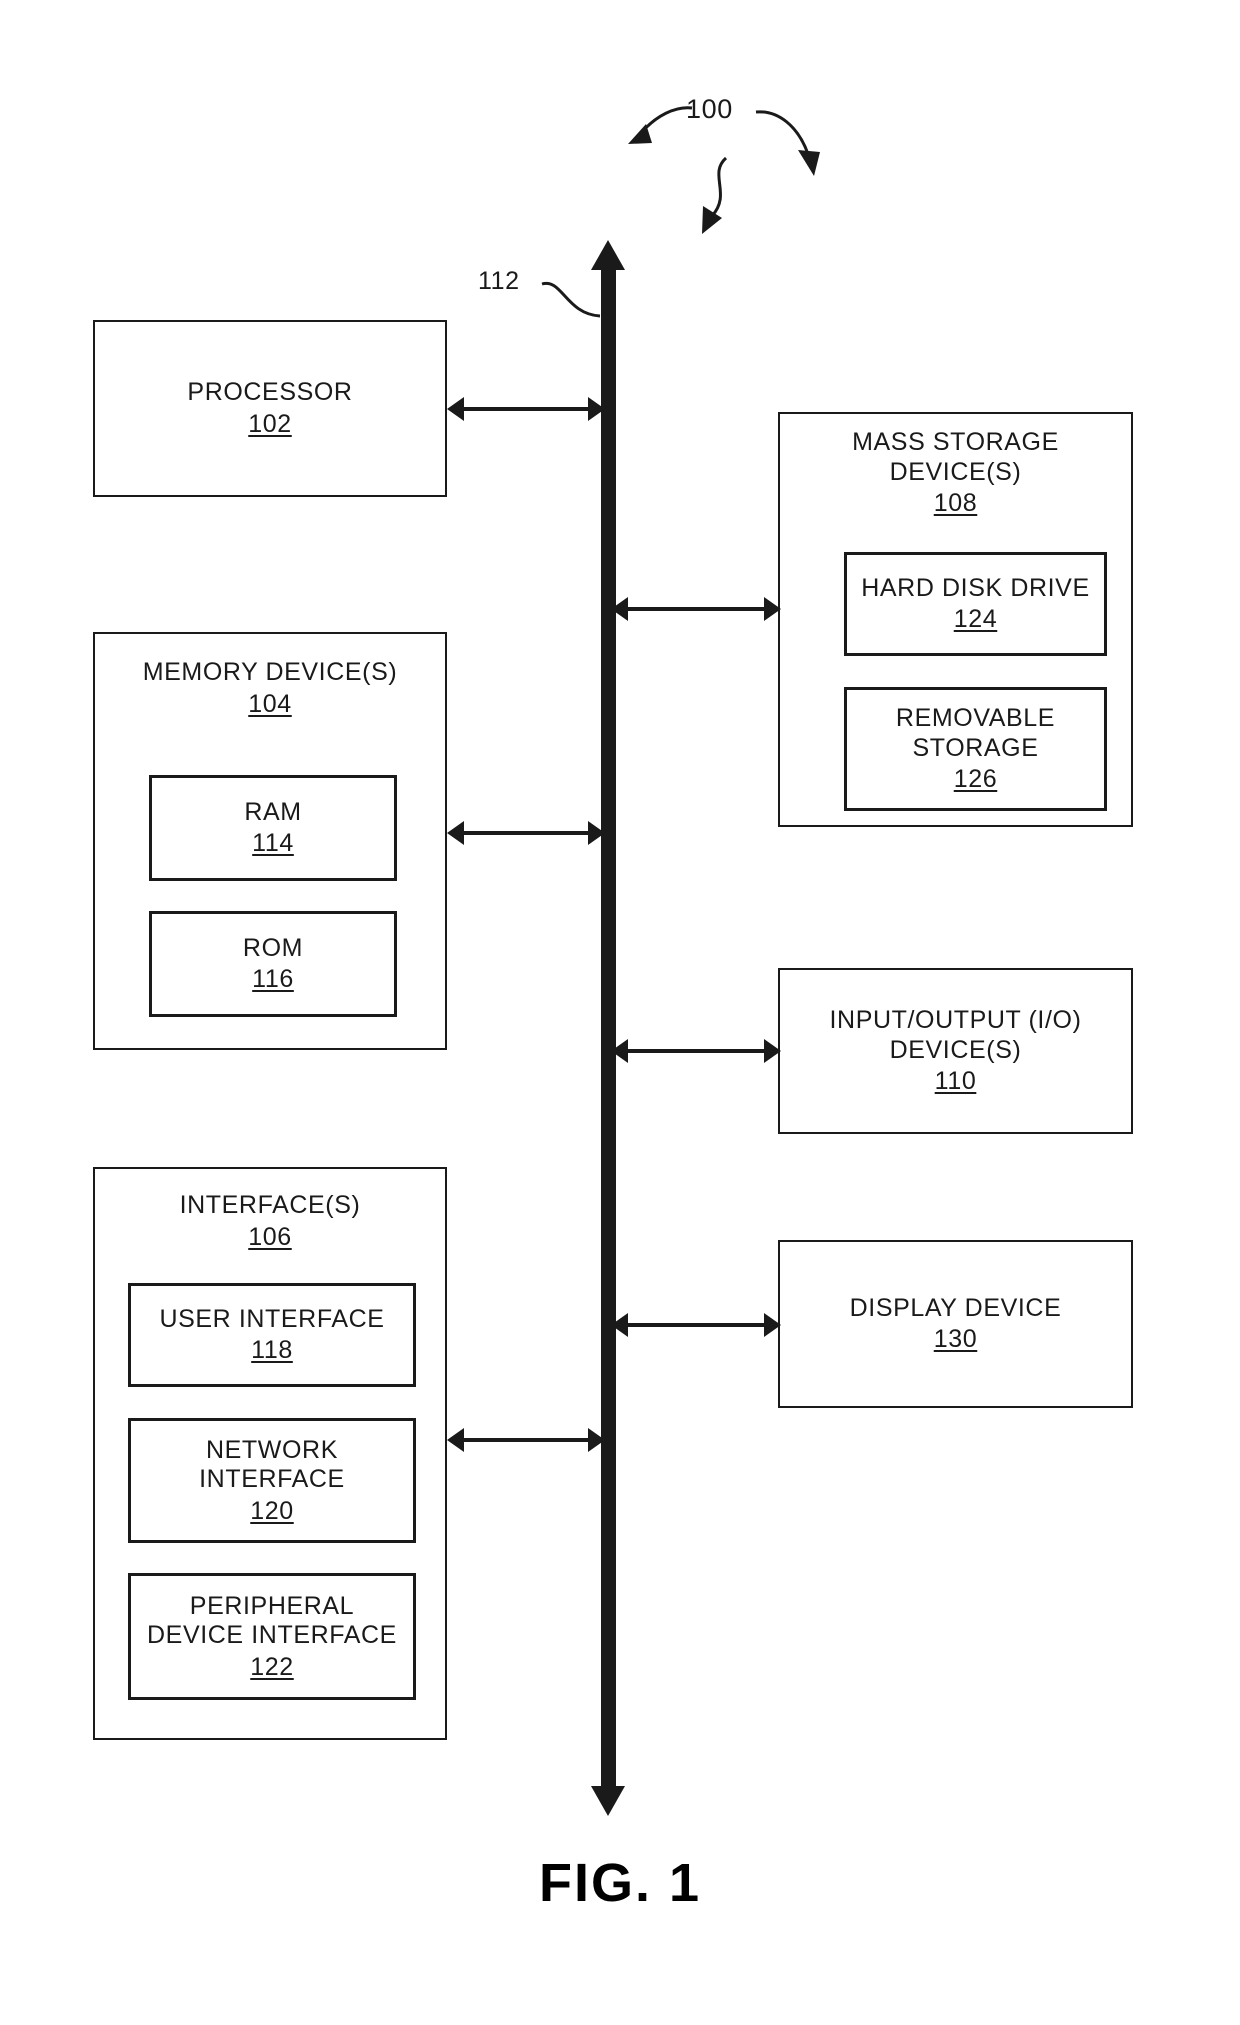  I want to click on block-rom-title: ROM, so click(273, 947).